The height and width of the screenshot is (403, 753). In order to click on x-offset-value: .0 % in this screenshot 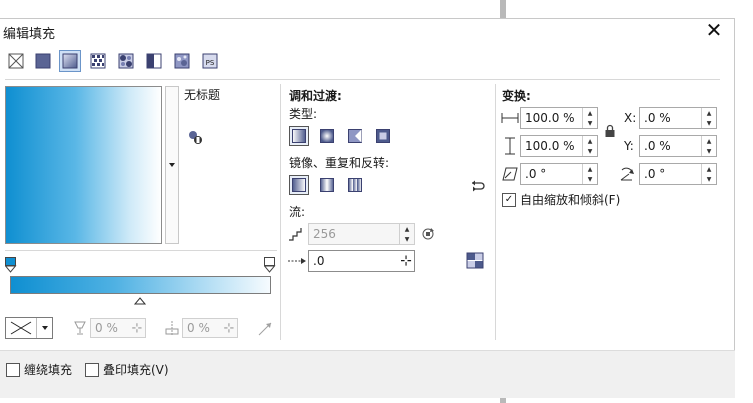, I will do `click(657, 118)`.